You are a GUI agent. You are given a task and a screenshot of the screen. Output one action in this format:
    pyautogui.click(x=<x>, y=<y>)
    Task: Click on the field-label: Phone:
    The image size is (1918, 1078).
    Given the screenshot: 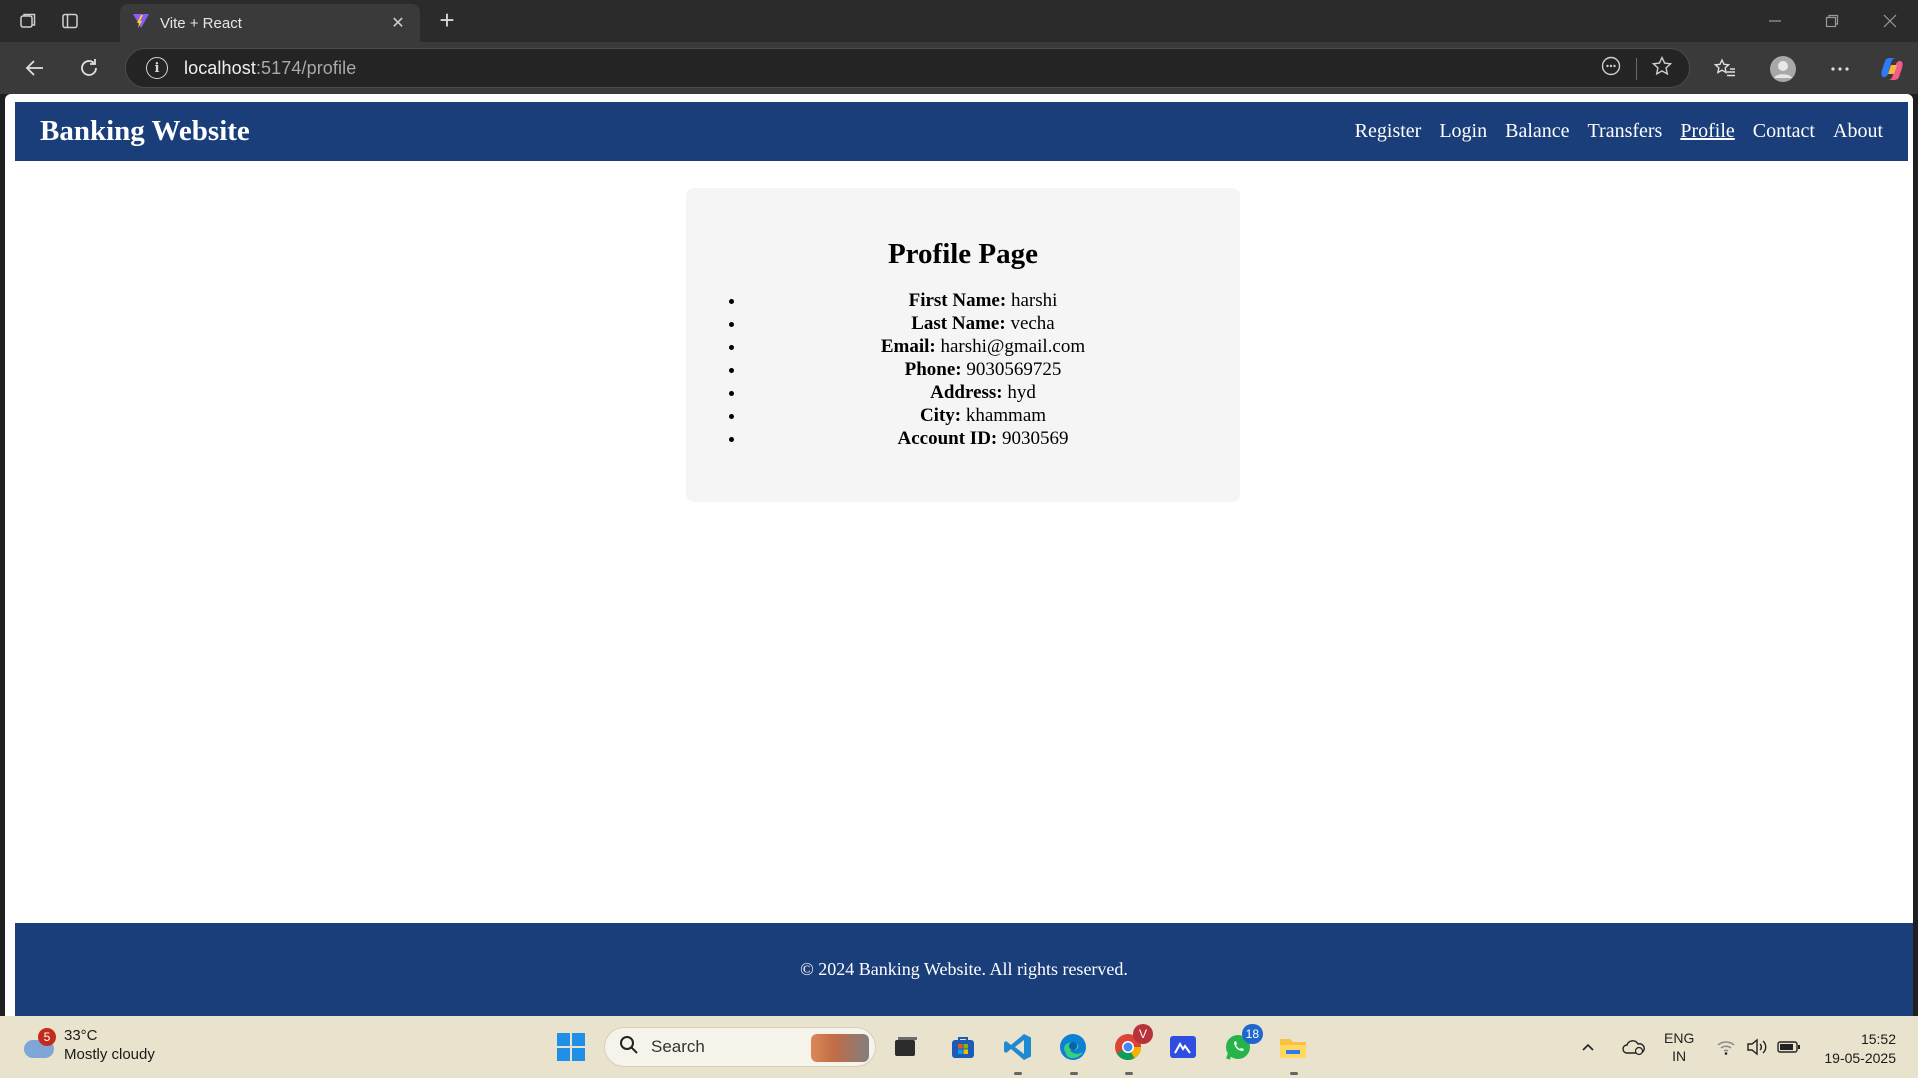 What is the action you would take?
    pyautogui.click(x=933, y=369)
    